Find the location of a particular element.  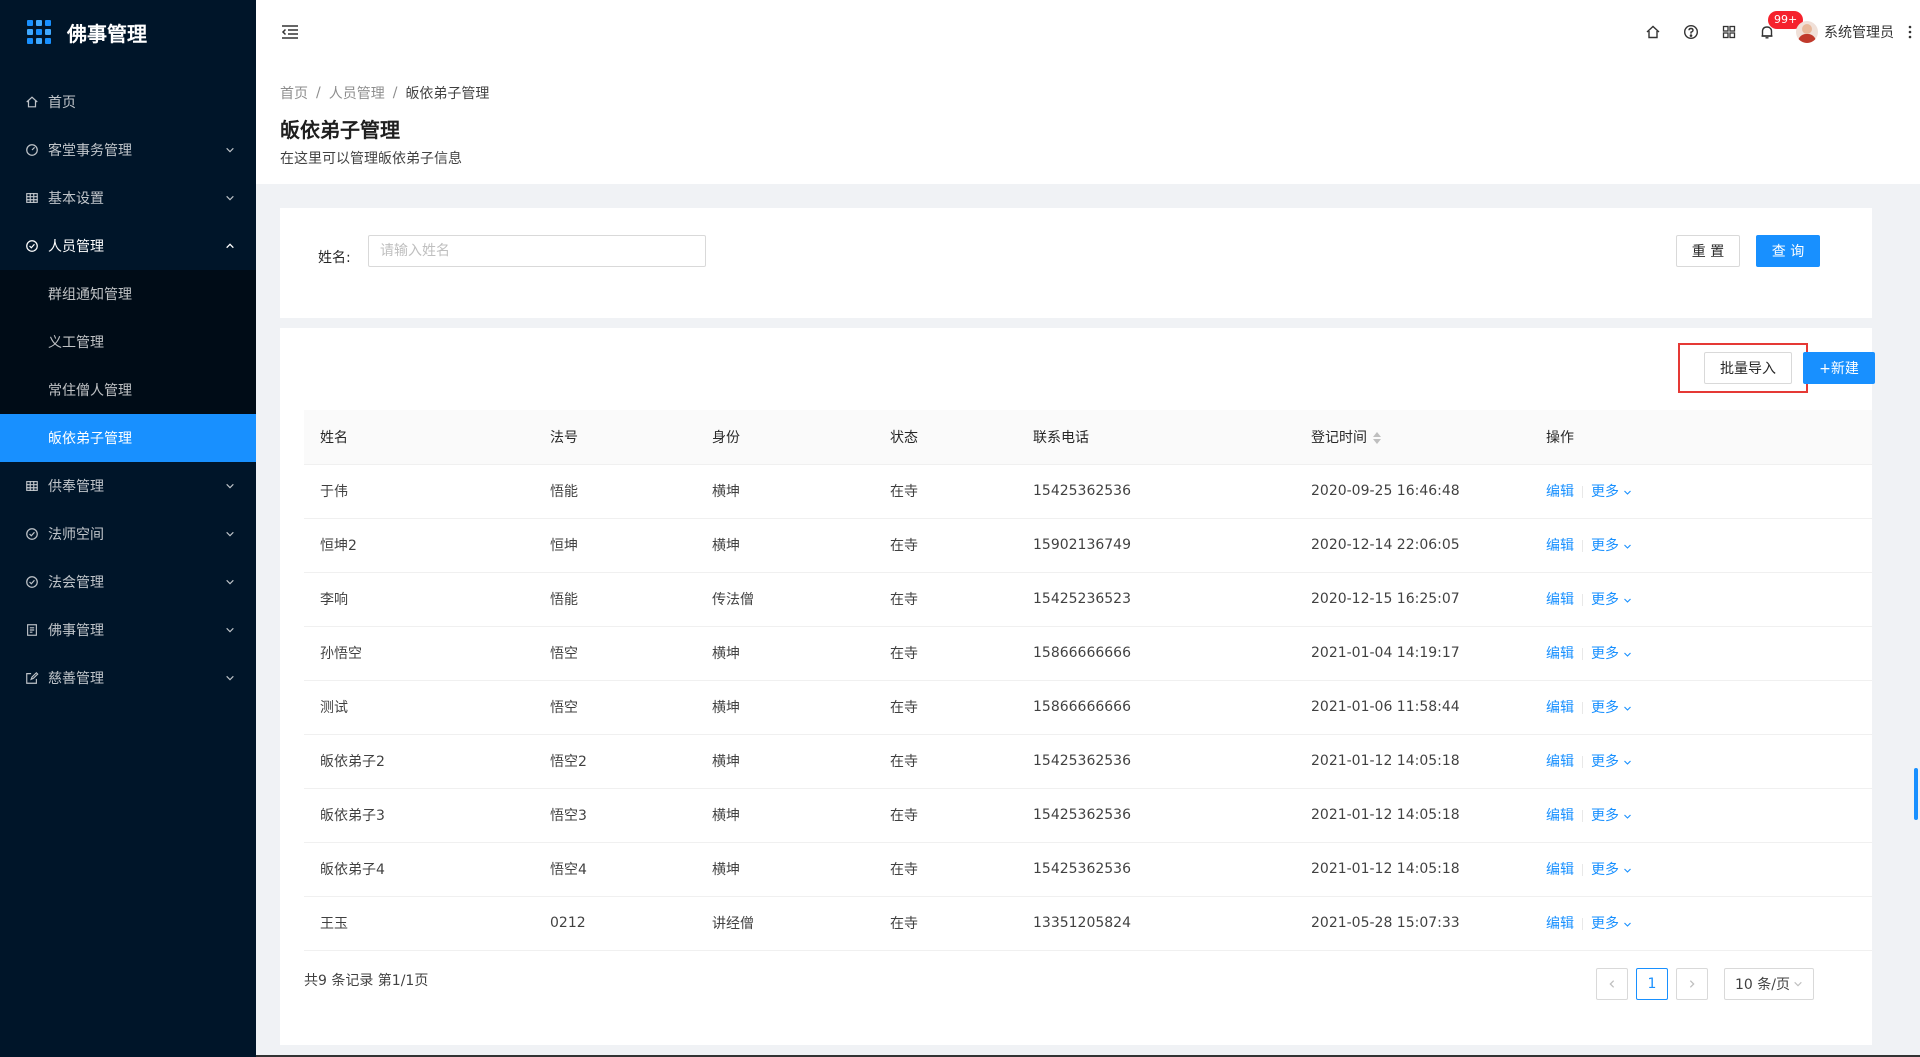

cell-register-time: 2021-05-28 15:07:33 is located at coordinates (1412, 923).